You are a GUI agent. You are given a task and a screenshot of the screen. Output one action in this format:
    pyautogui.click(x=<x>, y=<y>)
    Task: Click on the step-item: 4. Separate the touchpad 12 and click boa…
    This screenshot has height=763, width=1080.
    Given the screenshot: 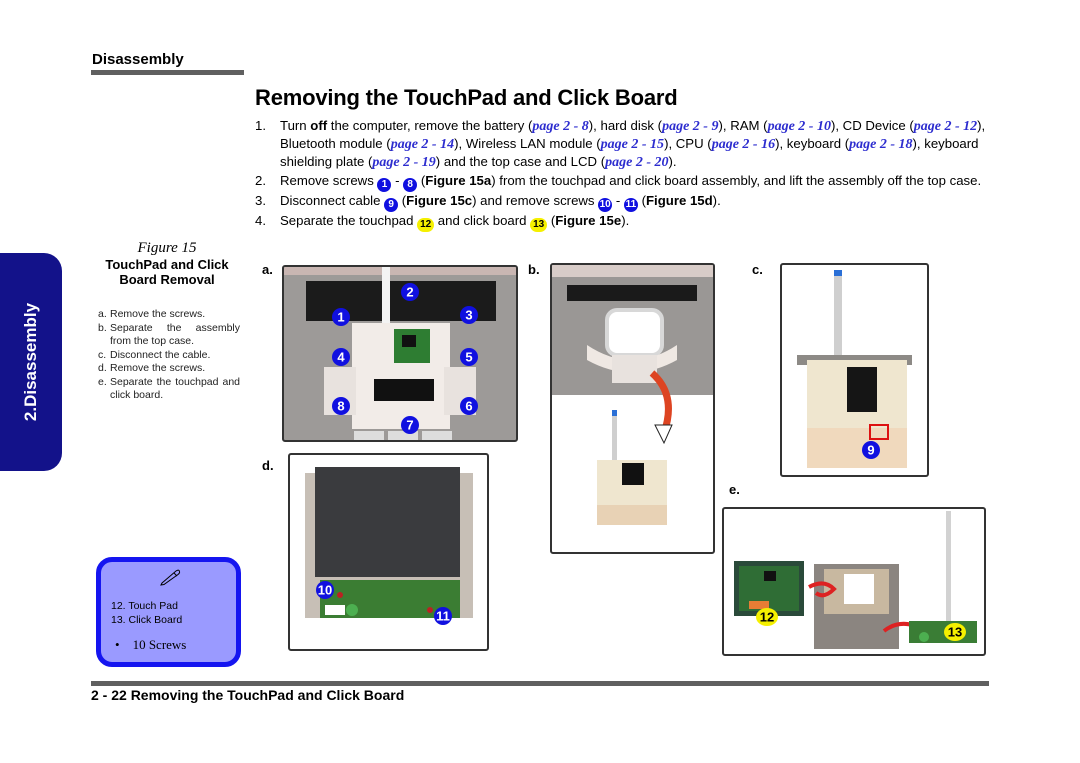 What is the action you would take?
    pyautogui.click(x=622, y=222)
    